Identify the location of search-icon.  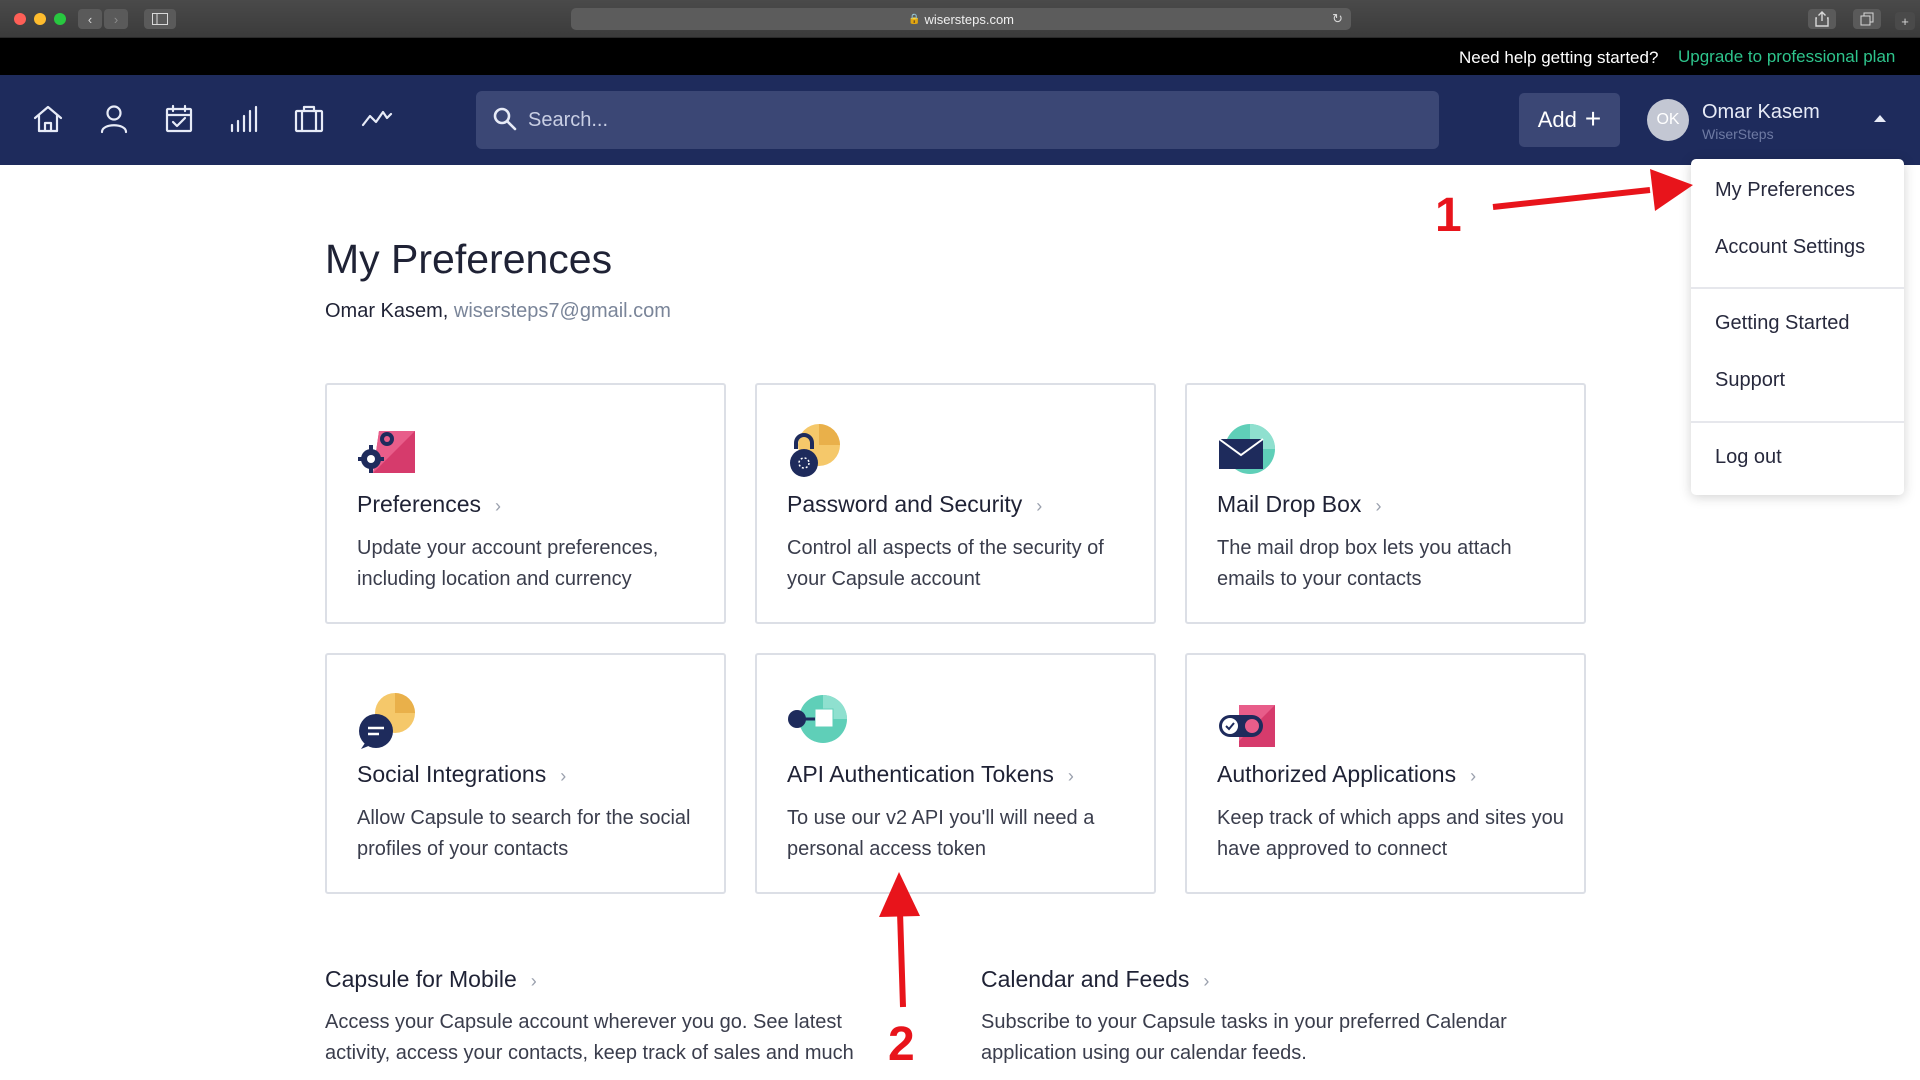
(505, 119).